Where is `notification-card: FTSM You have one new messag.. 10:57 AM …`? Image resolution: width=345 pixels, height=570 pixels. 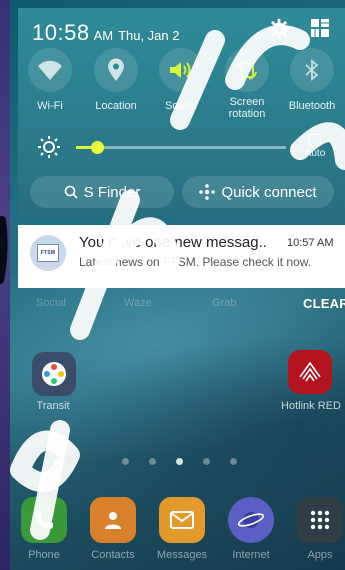
notification-card: FTSM You have one new messag.. 10:57 AM … is located at coordinates (181, 256).